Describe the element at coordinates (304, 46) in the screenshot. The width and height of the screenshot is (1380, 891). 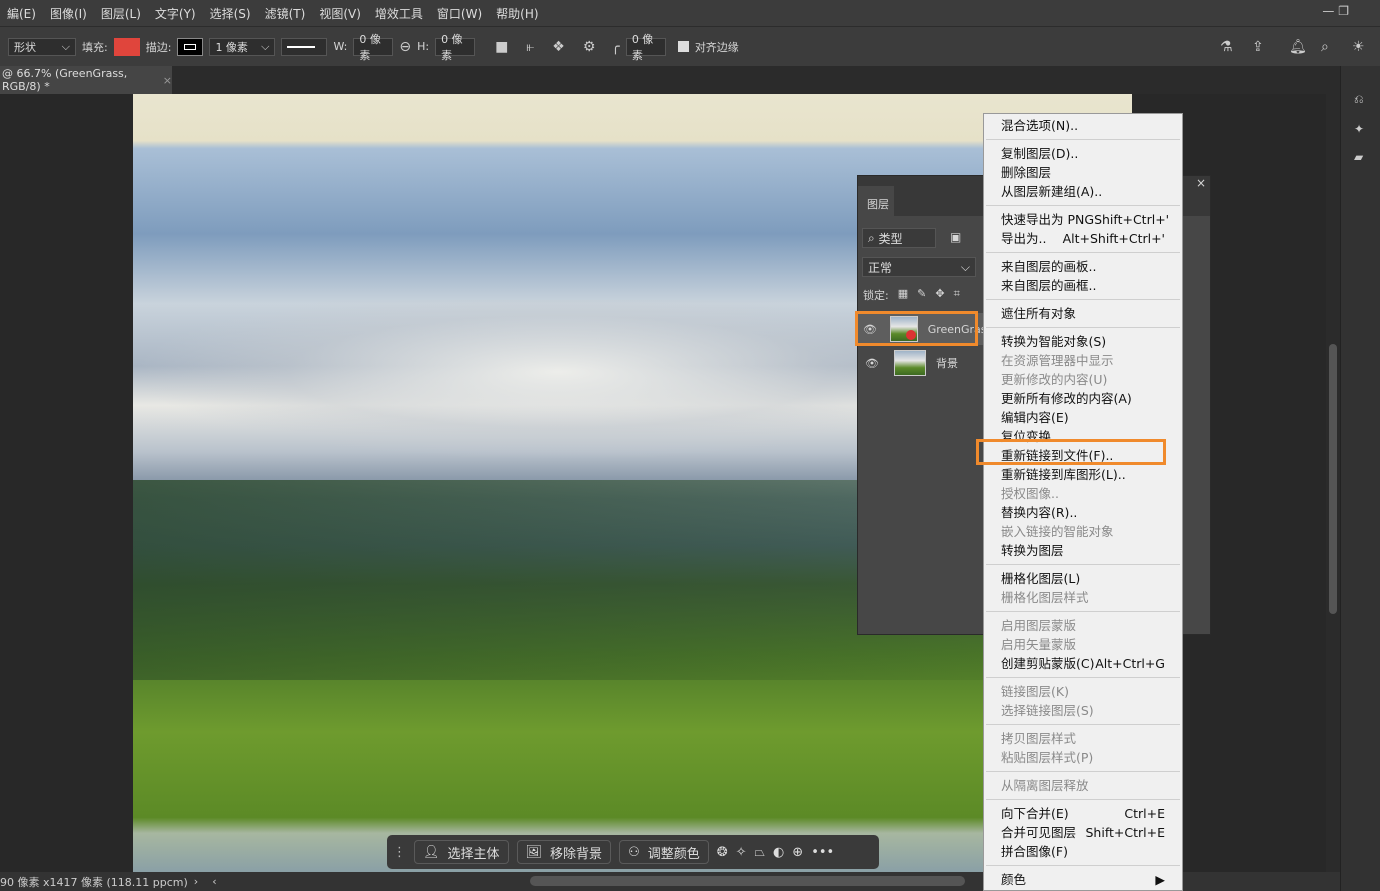
I see `stroke-type-select` at that location.